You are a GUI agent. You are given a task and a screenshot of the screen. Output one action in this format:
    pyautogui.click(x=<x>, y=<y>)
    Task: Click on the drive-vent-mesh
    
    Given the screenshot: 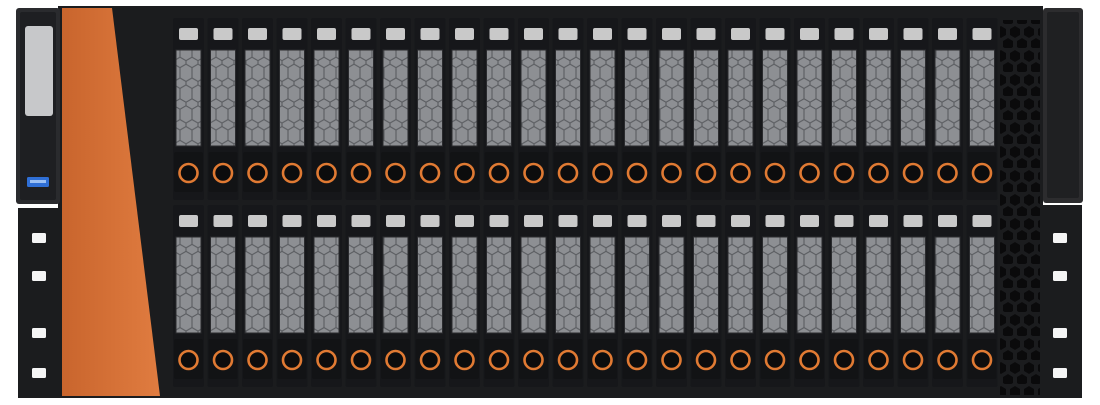 What is the action you would take?
    pyautogui.click(x=982, y=285)
    